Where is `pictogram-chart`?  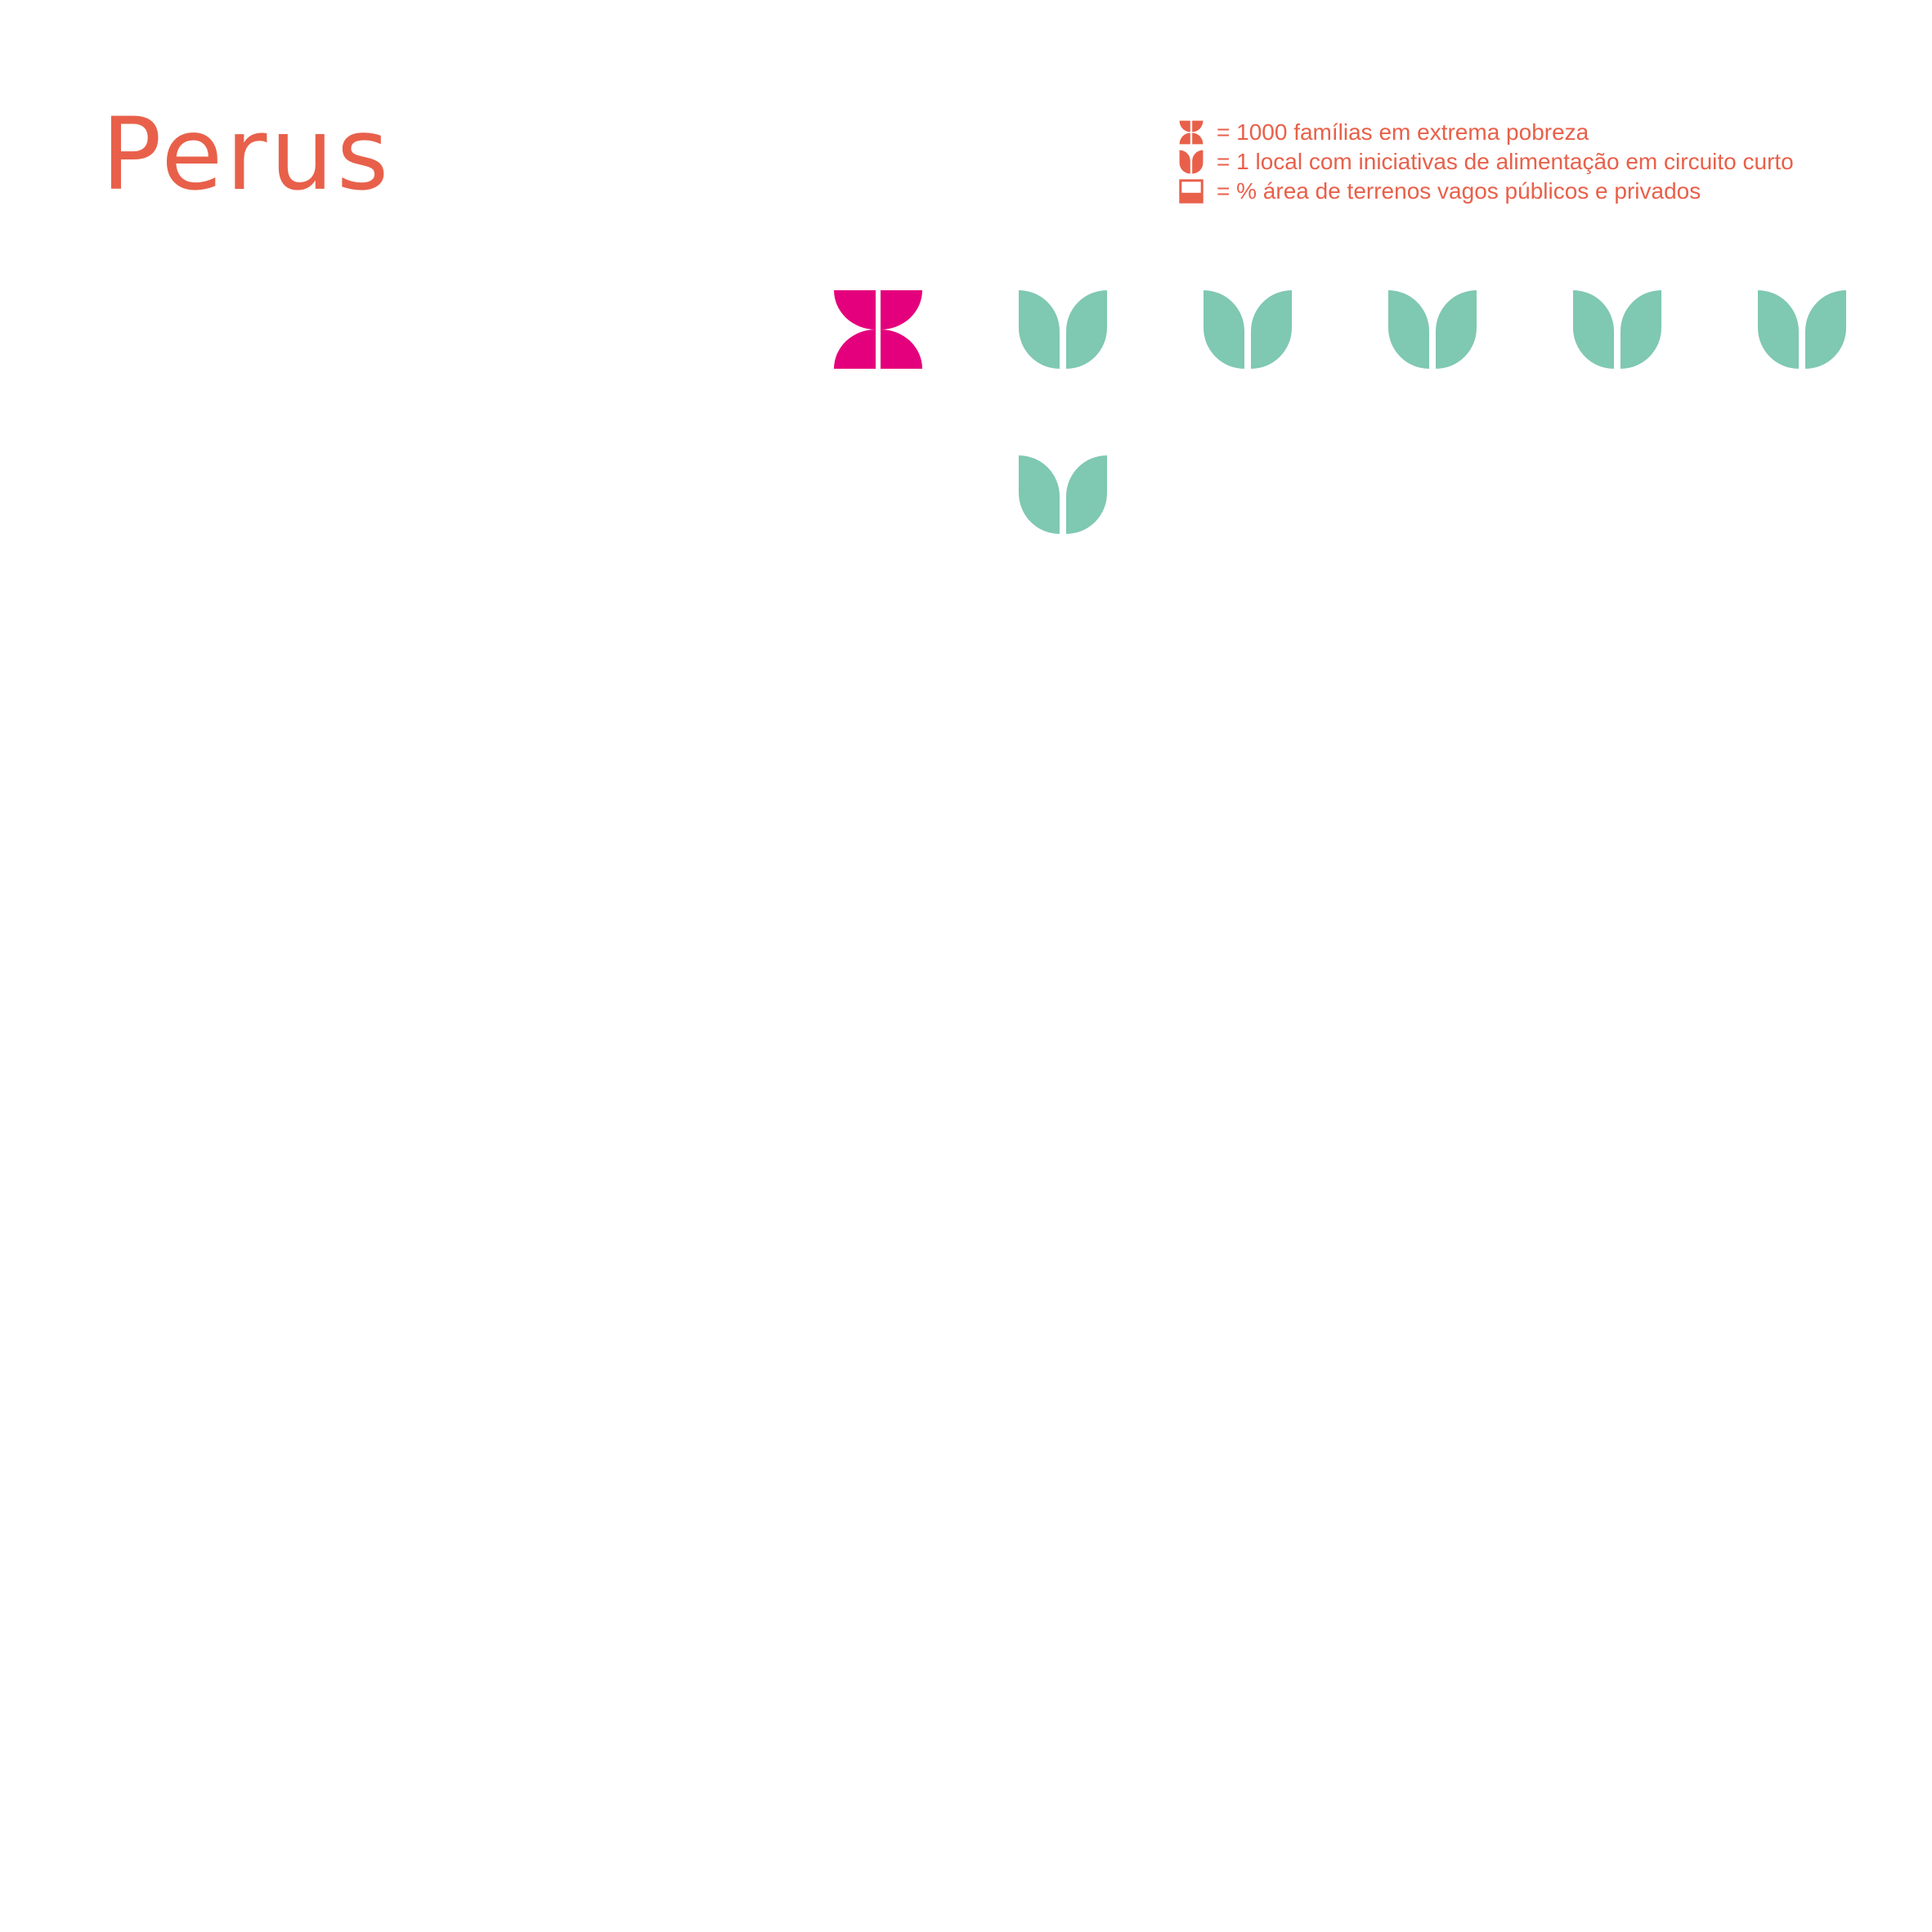 pictogram-chart is located at coordinates (1340, 412).